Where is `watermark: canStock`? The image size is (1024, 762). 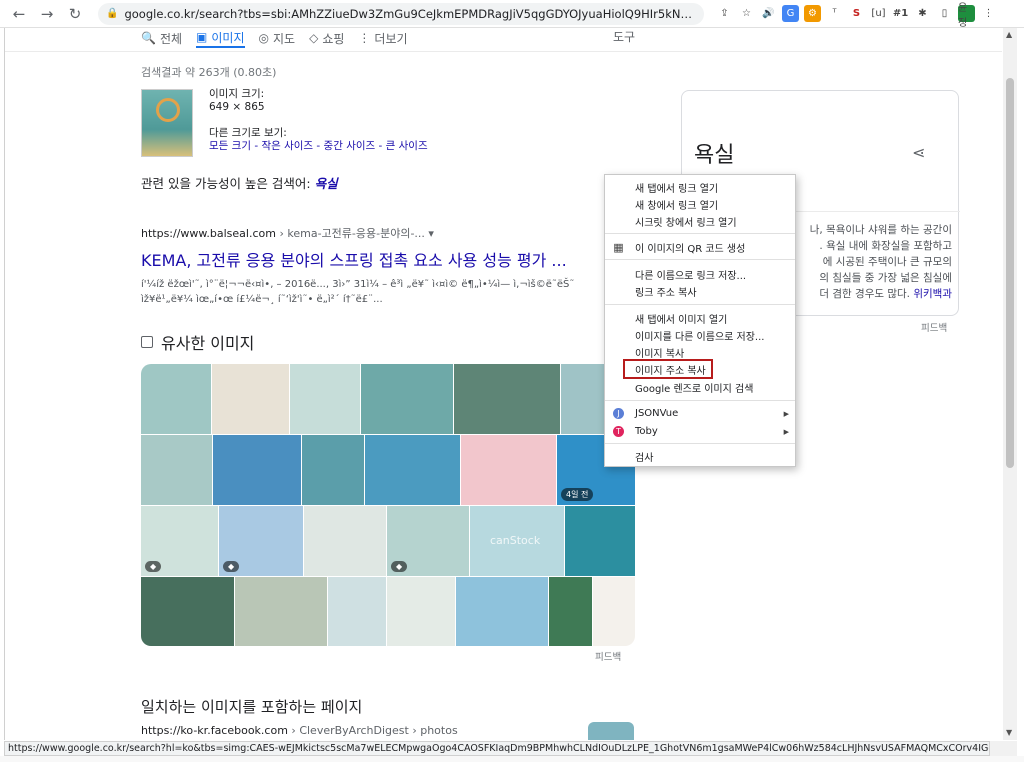
watermark: canStock is located at coordinates (515, 540).